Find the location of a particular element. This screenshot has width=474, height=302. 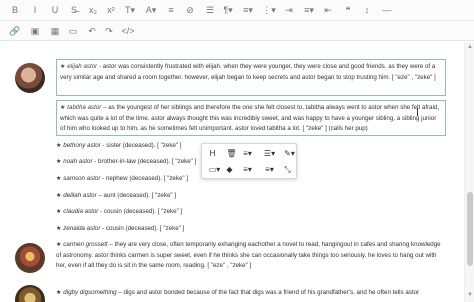

undo-icon: ↶ is located at coordinates (92, 31).